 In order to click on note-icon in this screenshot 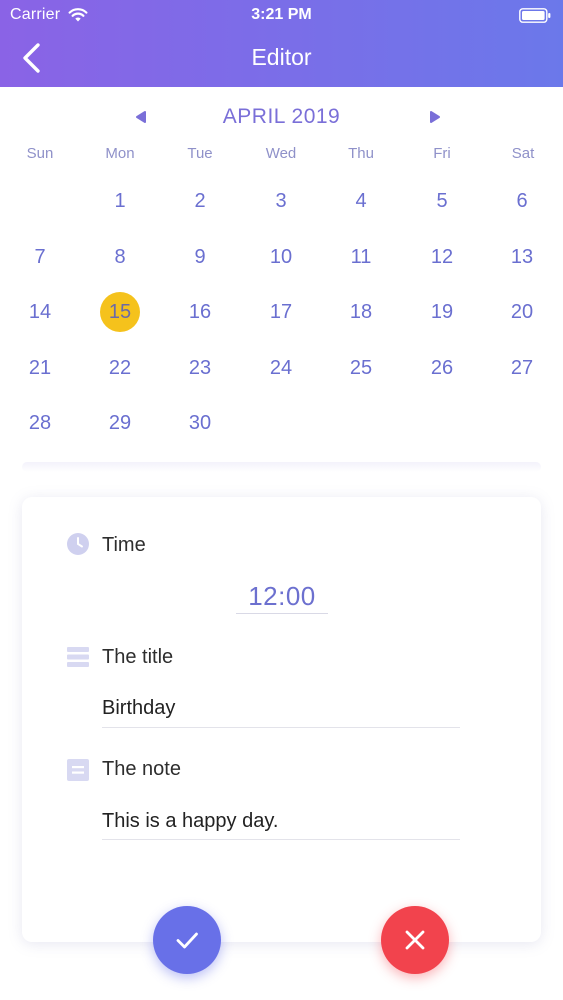, I will do `click(78, 770)`.